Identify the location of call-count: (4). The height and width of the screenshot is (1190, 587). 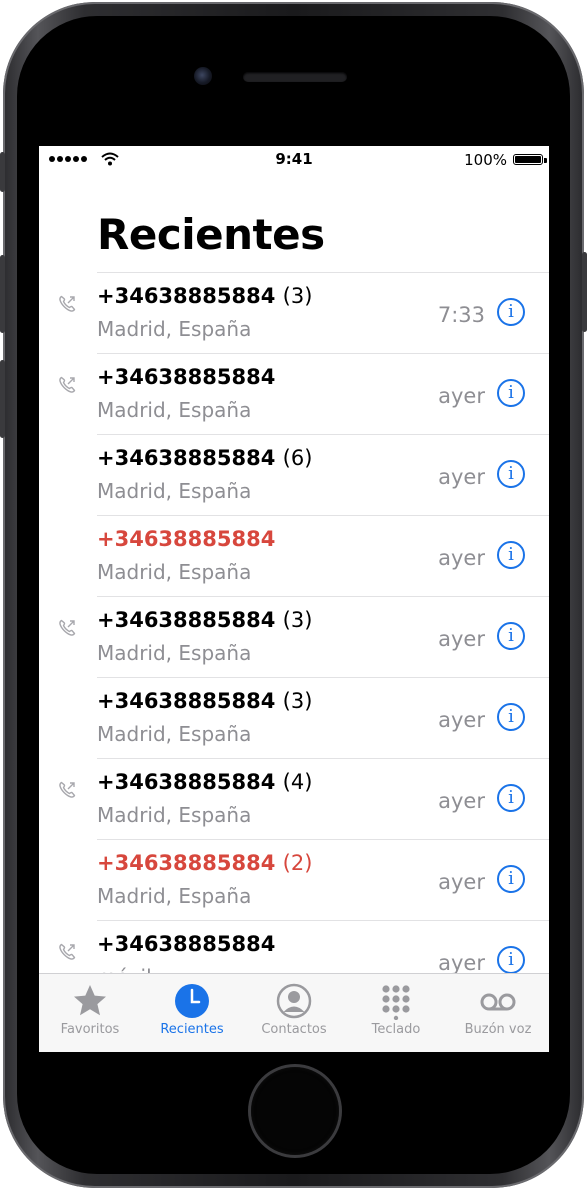
(297, 782).